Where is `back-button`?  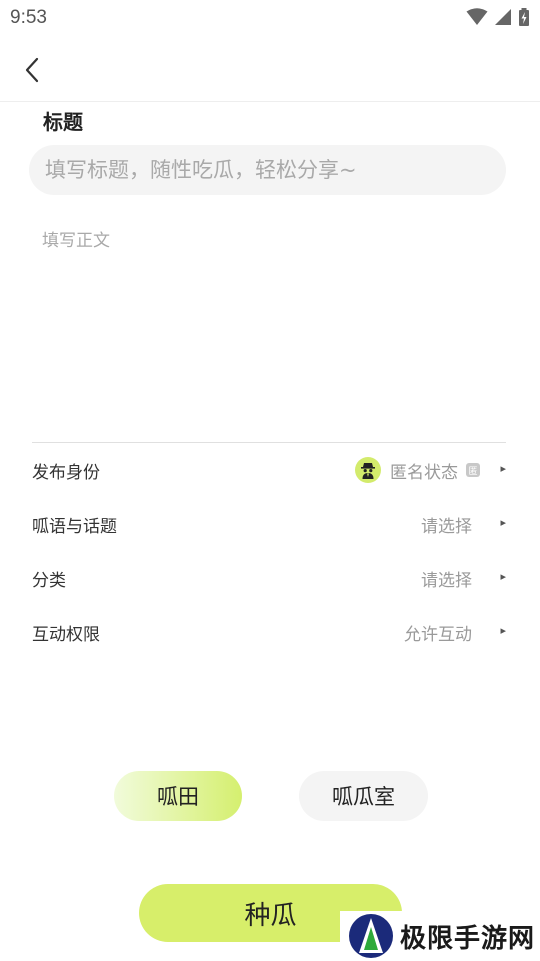 back-button is located at coordinates (32, 70).